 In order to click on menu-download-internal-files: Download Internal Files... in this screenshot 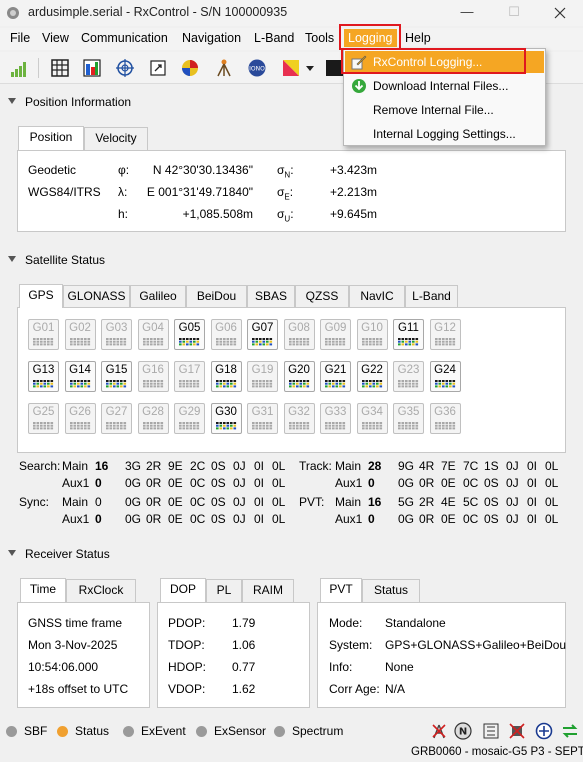, I will do `click(444, 86)`.